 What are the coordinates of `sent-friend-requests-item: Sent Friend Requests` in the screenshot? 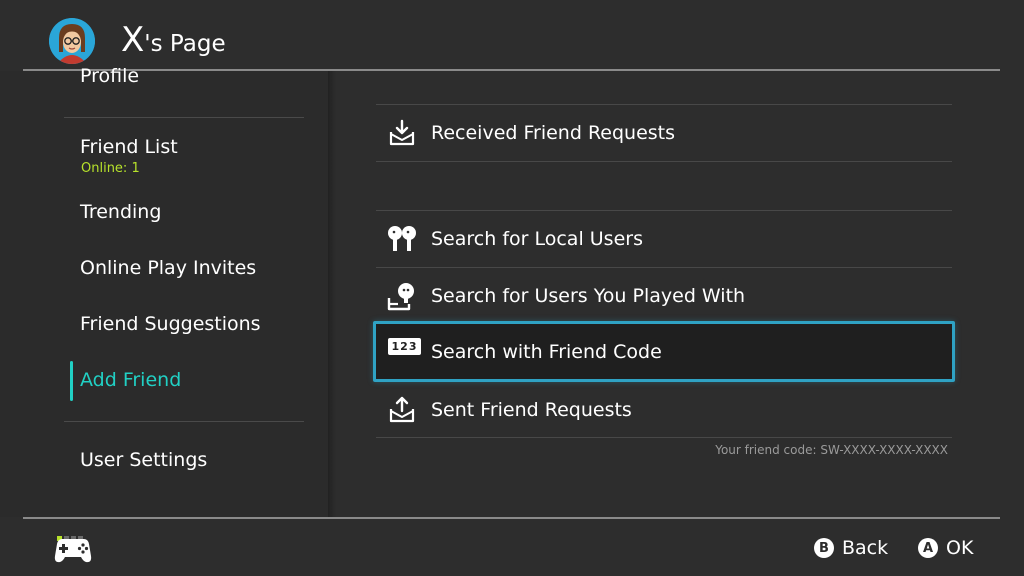 It's located at (664, 410).